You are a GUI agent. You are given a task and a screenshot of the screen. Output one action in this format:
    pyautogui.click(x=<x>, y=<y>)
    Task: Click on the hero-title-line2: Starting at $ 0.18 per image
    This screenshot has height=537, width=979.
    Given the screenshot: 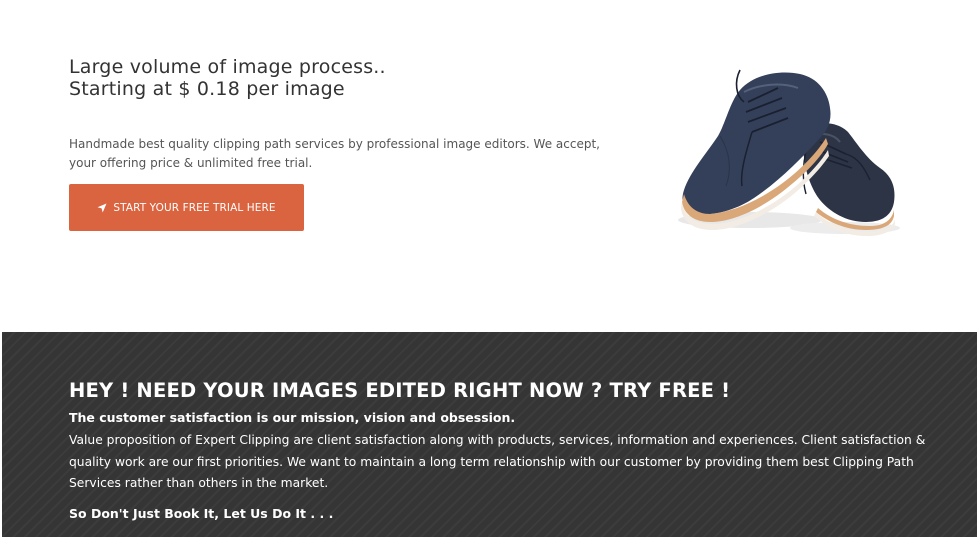 What is the action you would take?
    pyautogui.click(x=207, y=89)
    